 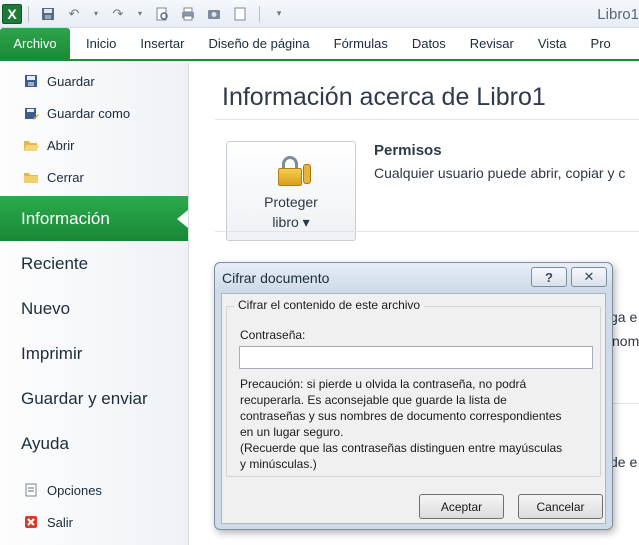 What do you see at coordinates (292, 432) in the screenshot?
I see `warning-line: en un lugar seguro.` at bounding box center [292, 432].